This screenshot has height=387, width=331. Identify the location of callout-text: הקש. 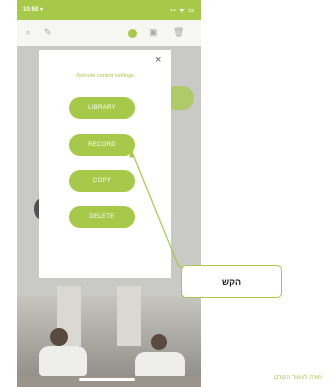
(231, 281).